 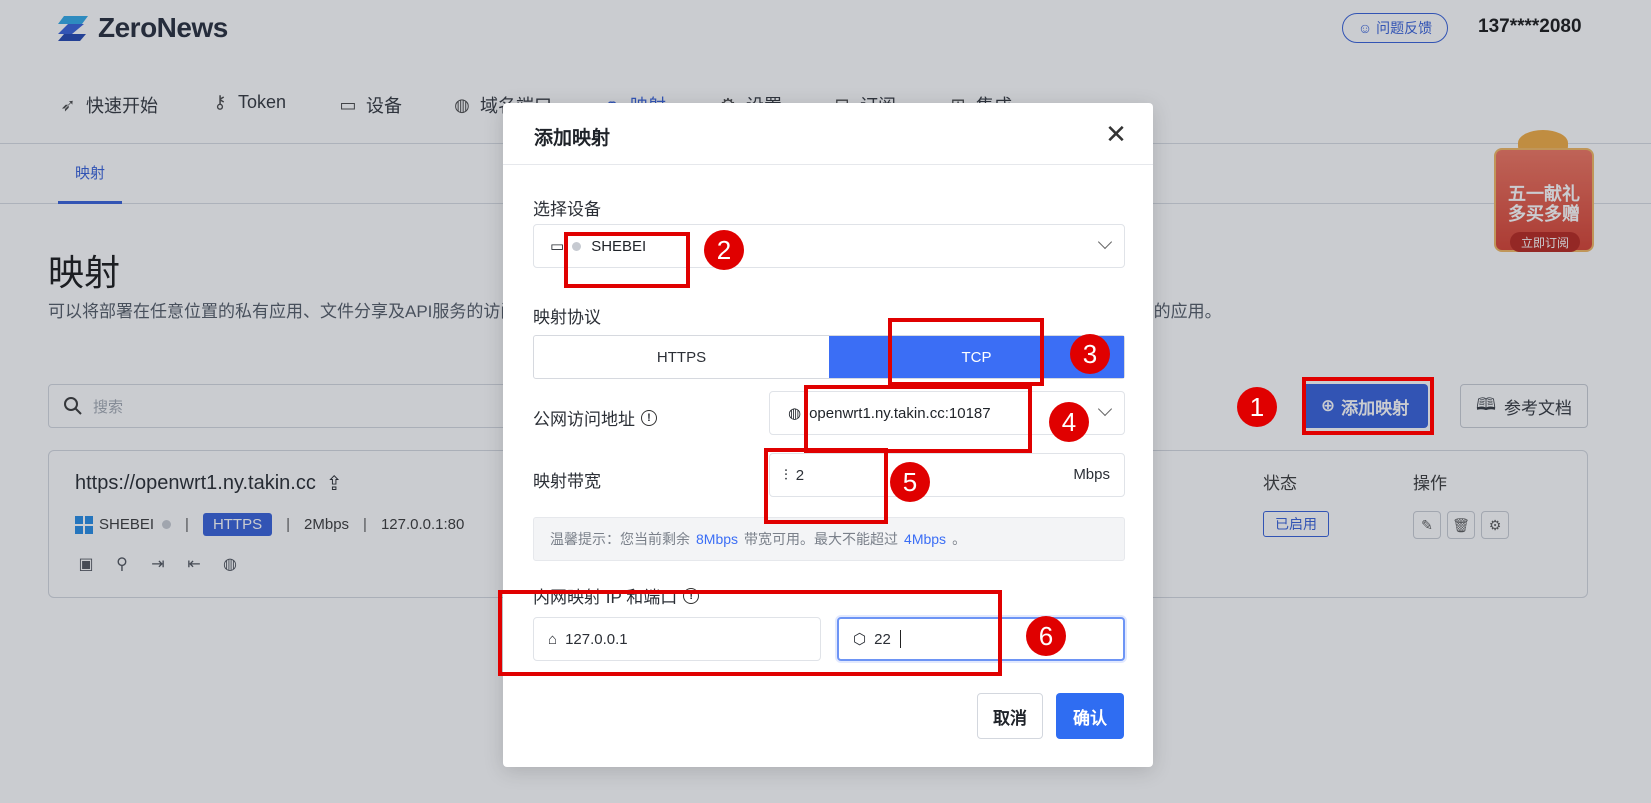 I want to click on device-label: 选择设备, so click(x=567, y=207).